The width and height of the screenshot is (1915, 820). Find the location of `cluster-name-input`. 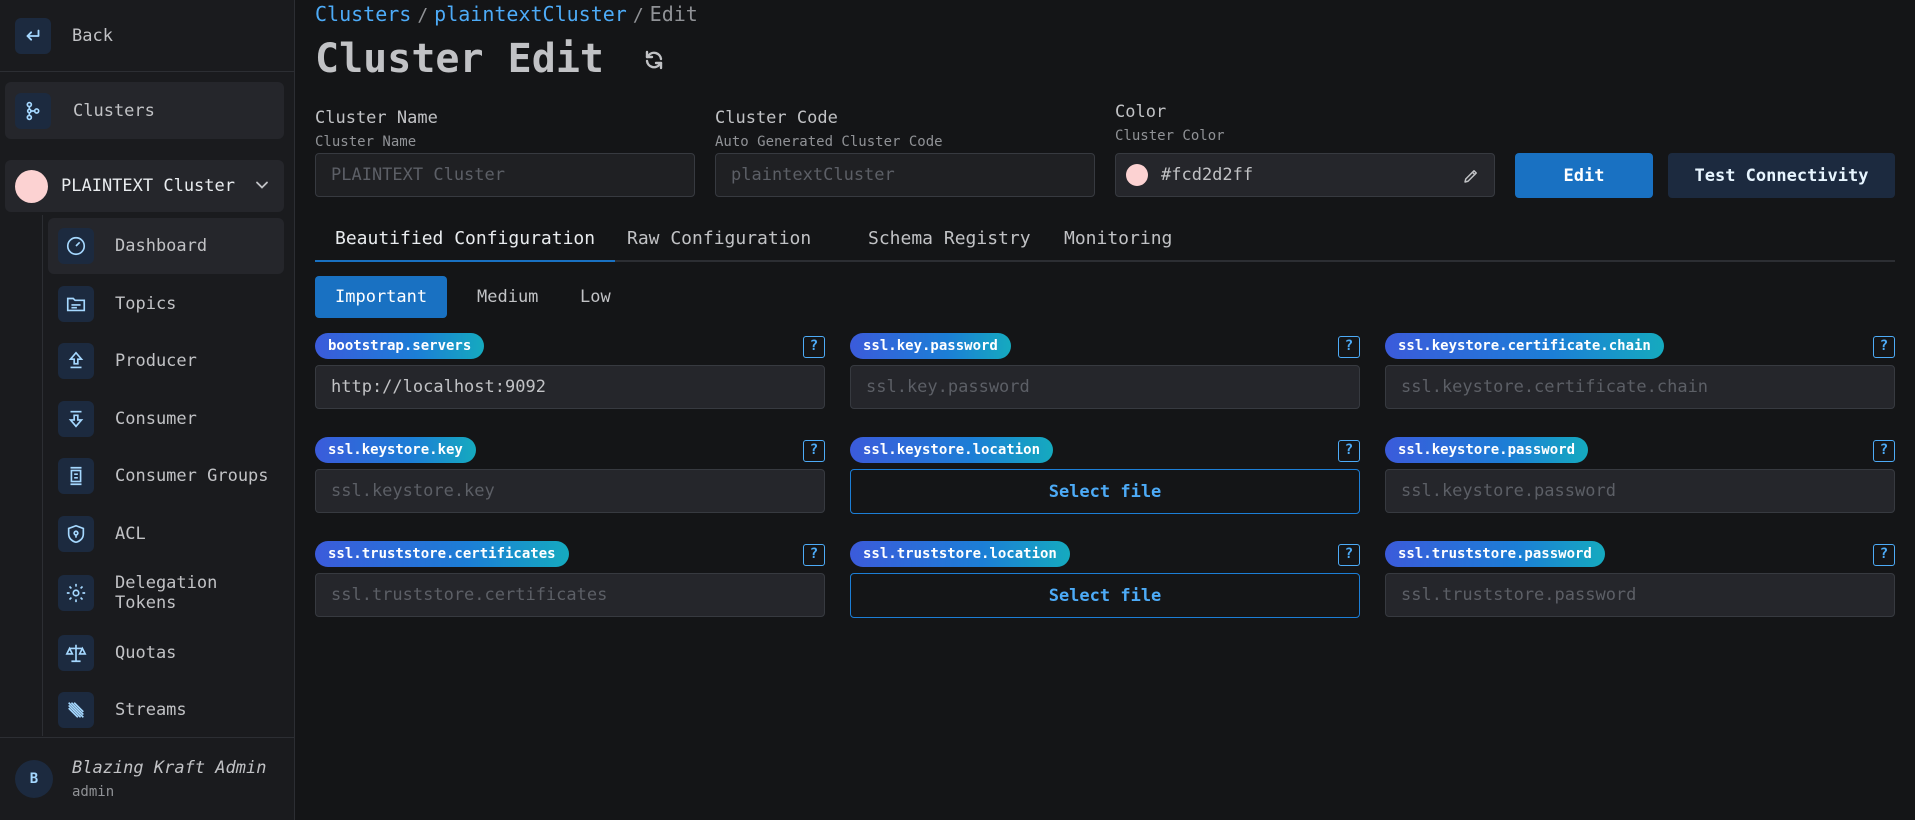

cluster-name-input is located at coordinates (505, 175).